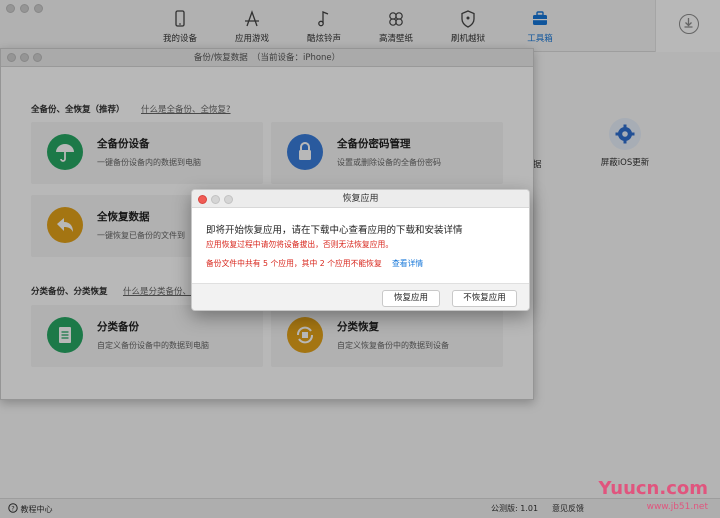  Describe the element at coordinates (334, 230) in the screenshot. I see `dialog-message: 即将开始恢复应用，请在下载中心查看应用的下载和安装详情` at that location.